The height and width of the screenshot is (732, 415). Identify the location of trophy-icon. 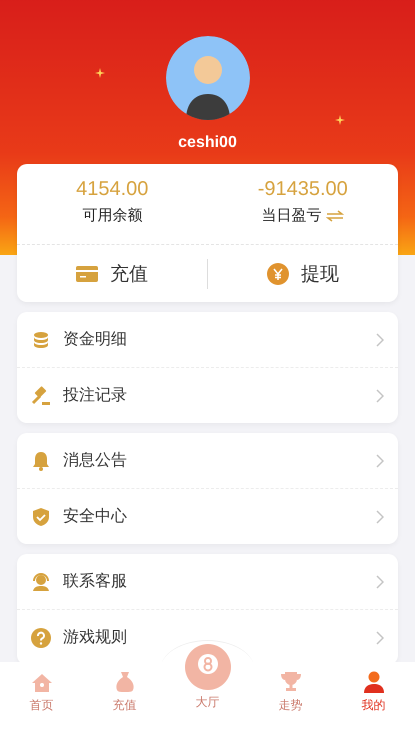
(291, 682).